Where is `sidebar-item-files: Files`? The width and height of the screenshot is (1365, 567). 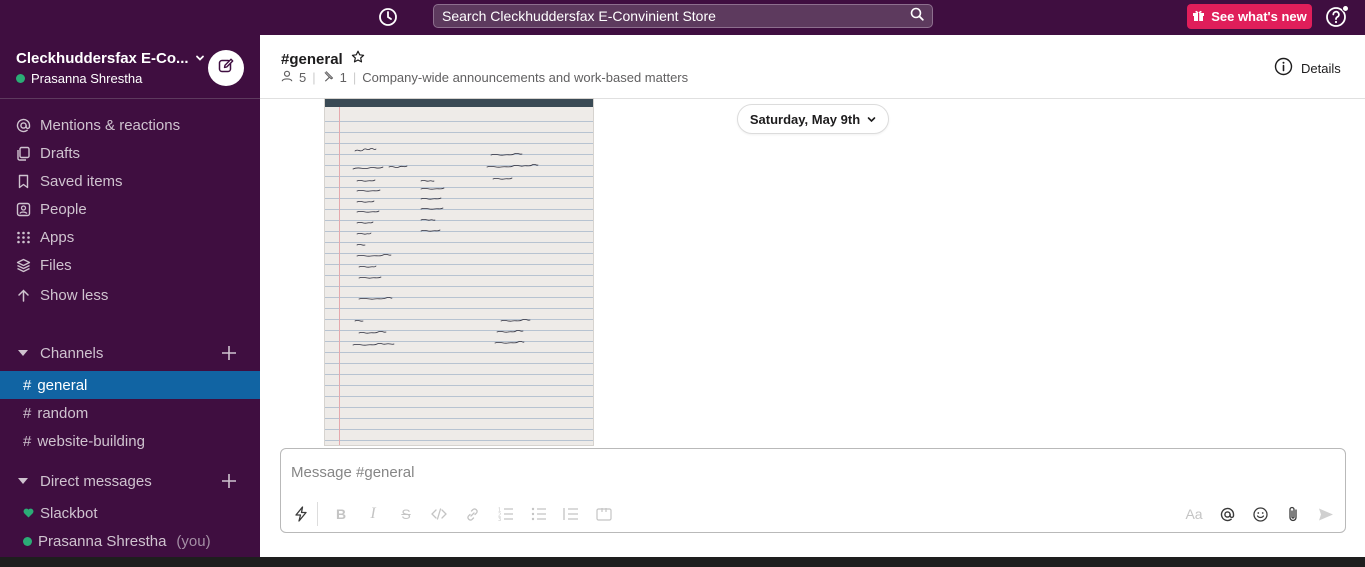
sidebar-item-files: Files is located at coordinates (130, 265).